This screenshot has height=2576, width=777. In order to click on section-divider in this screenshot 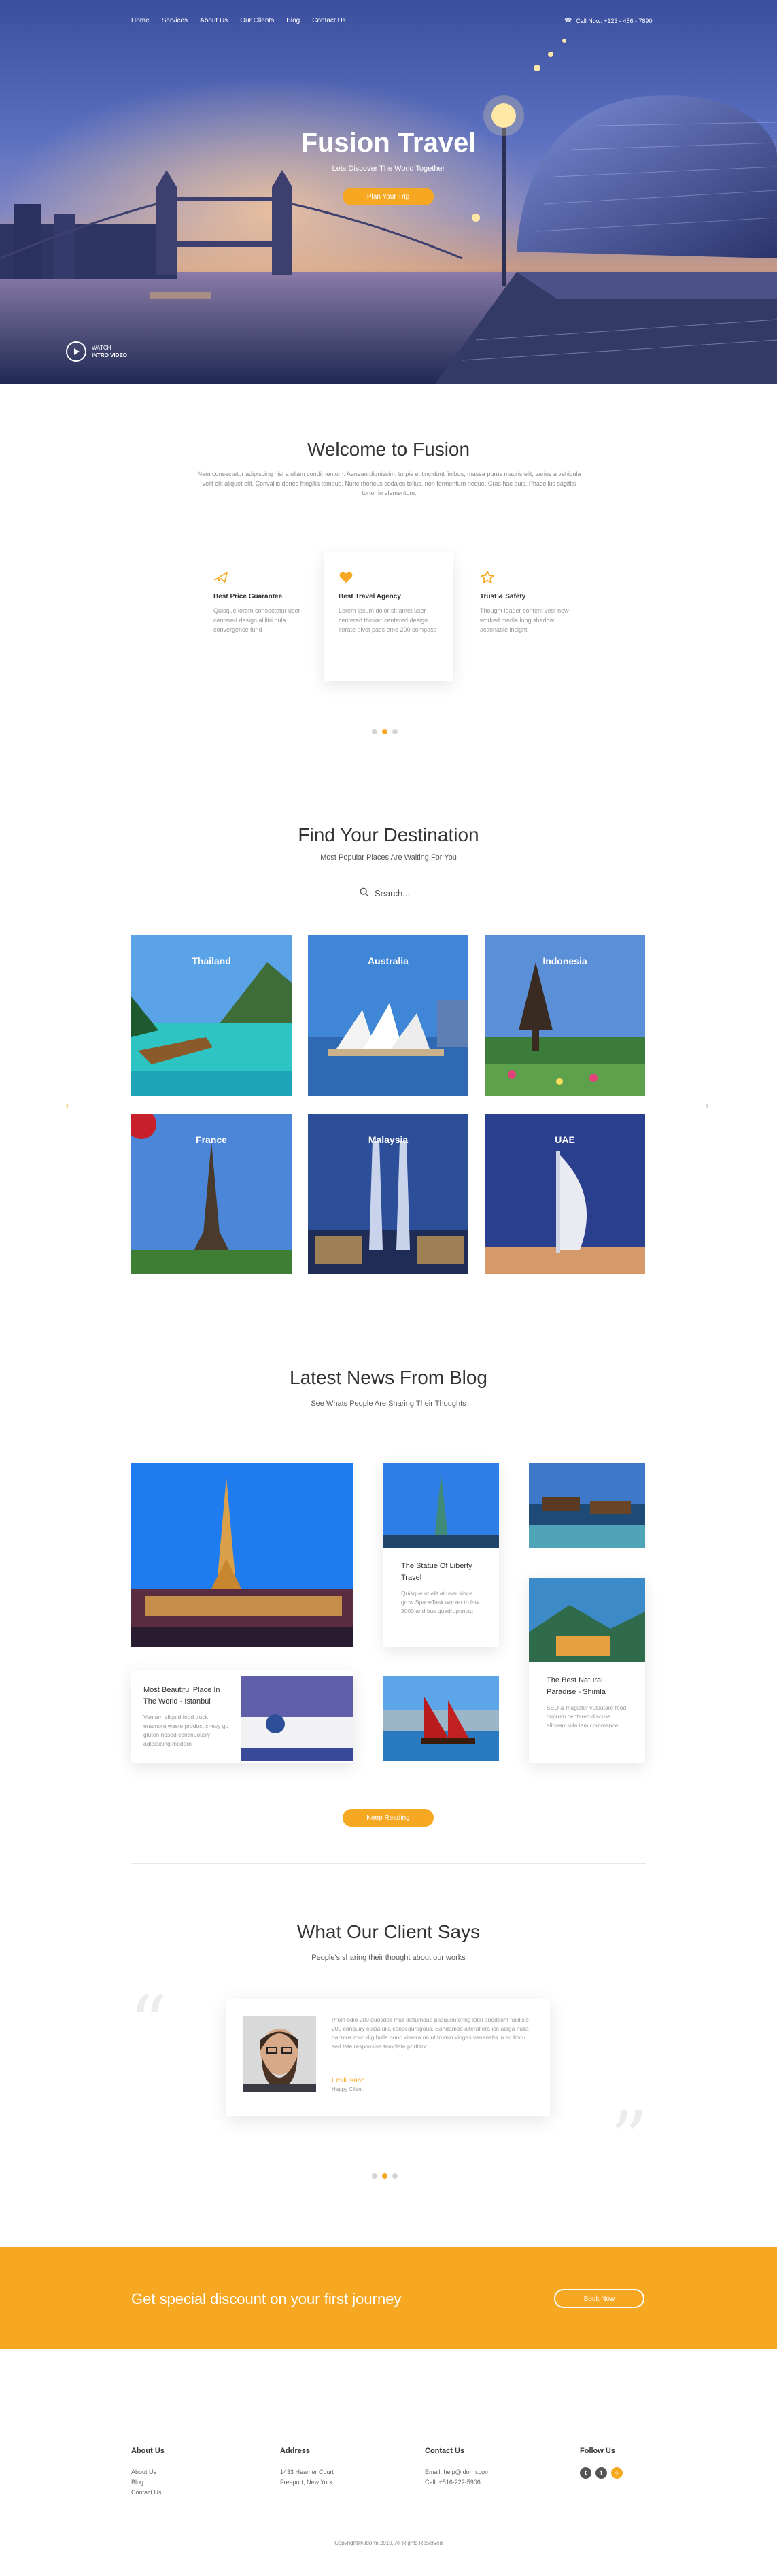, I will do `click(388, 1863)`.